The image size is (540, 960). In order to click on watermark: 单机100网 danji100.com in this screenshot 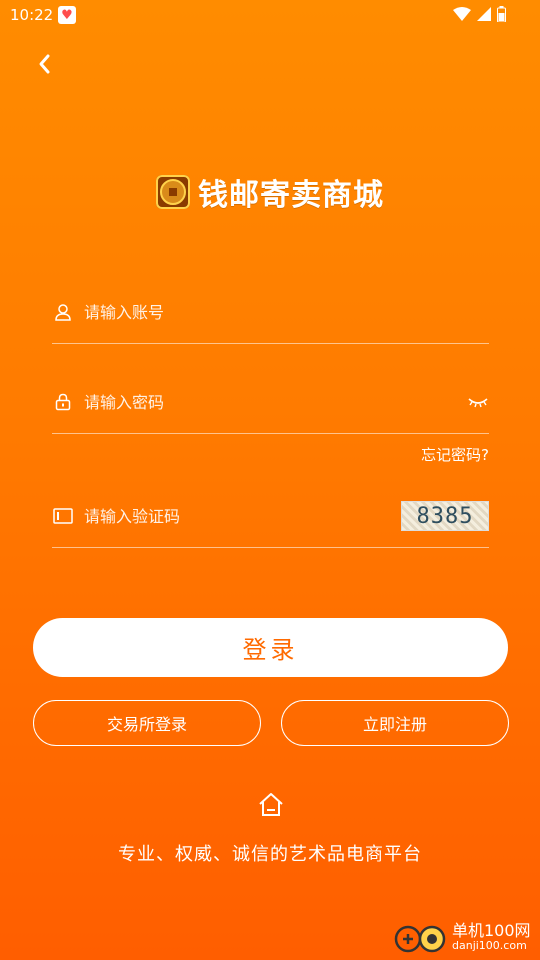, I will do `click(462, 937)`.